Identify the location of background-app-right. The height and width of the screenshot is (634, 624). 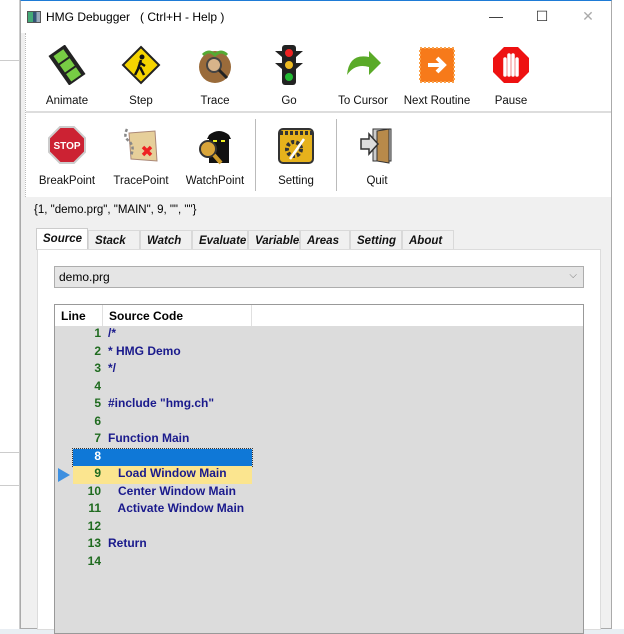
(618, 314).